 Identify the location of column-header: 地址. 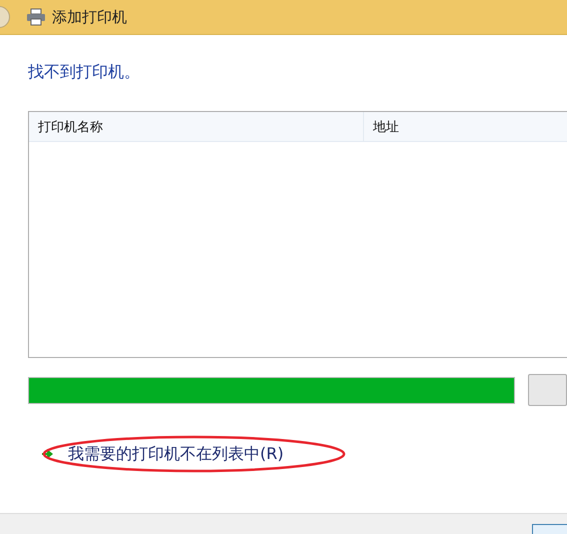
(465, 126).